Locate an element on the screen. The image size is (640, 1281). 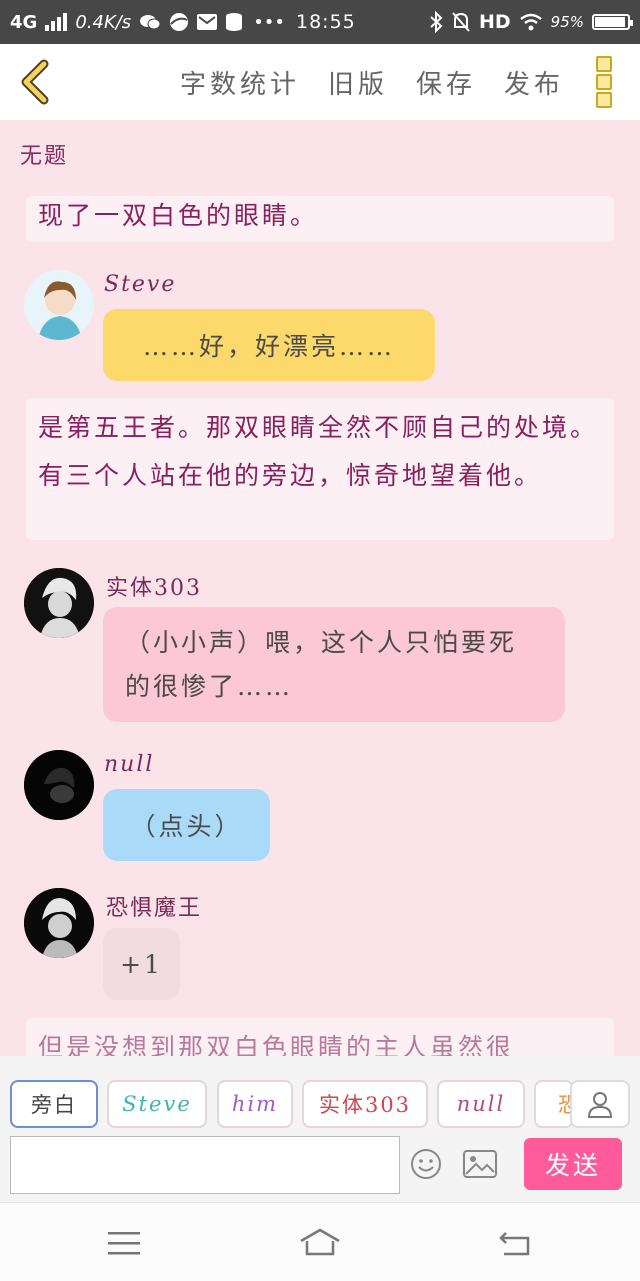
battery-icon is located at coordinates (612, 22).